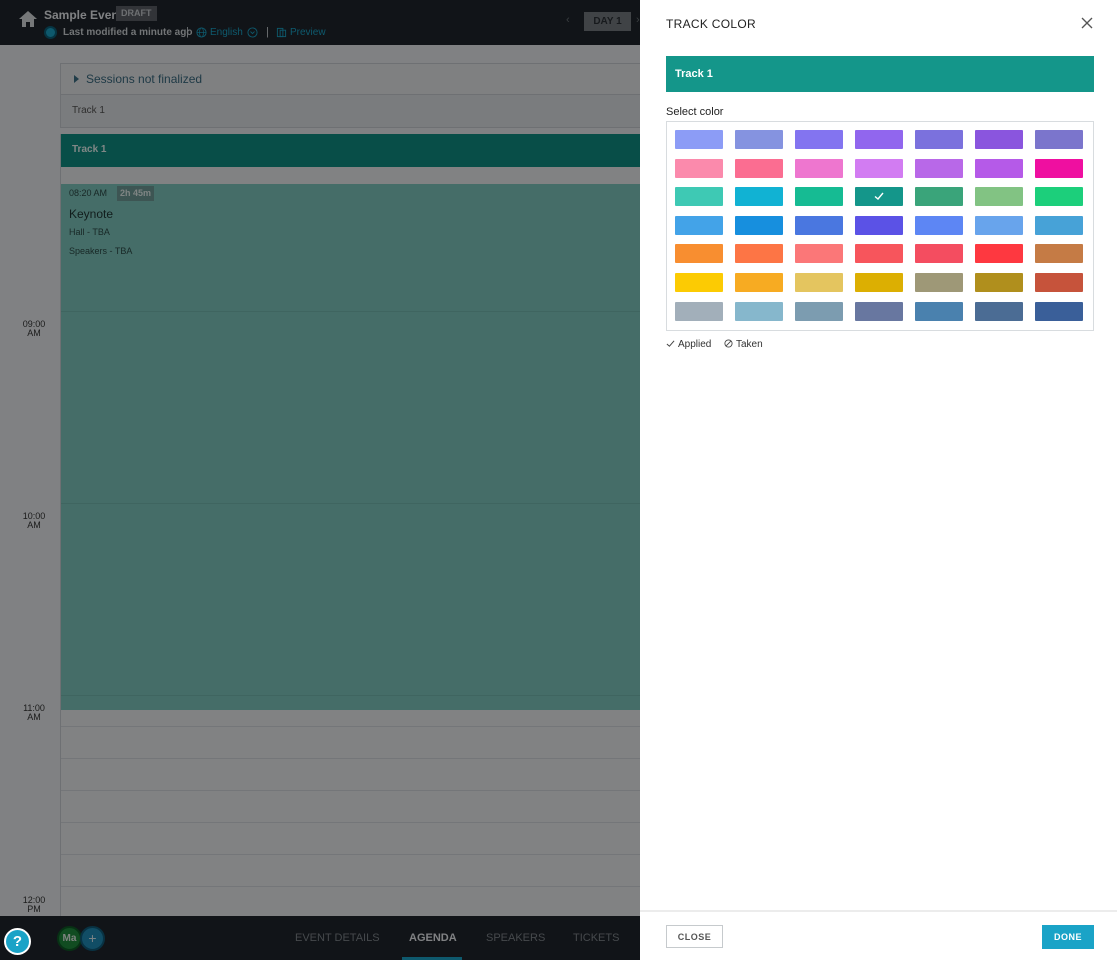  What do you see at coordinates (17, 941) in the screenshot?
I see `help-button: ?` at bounding box center [17, 941].